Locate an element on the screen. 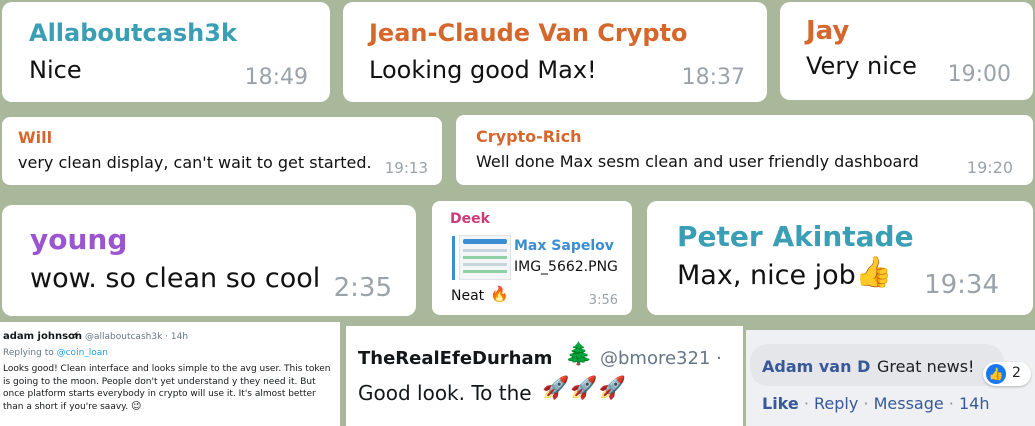  message-time: 19:20 is located at coordinates (989, 167).